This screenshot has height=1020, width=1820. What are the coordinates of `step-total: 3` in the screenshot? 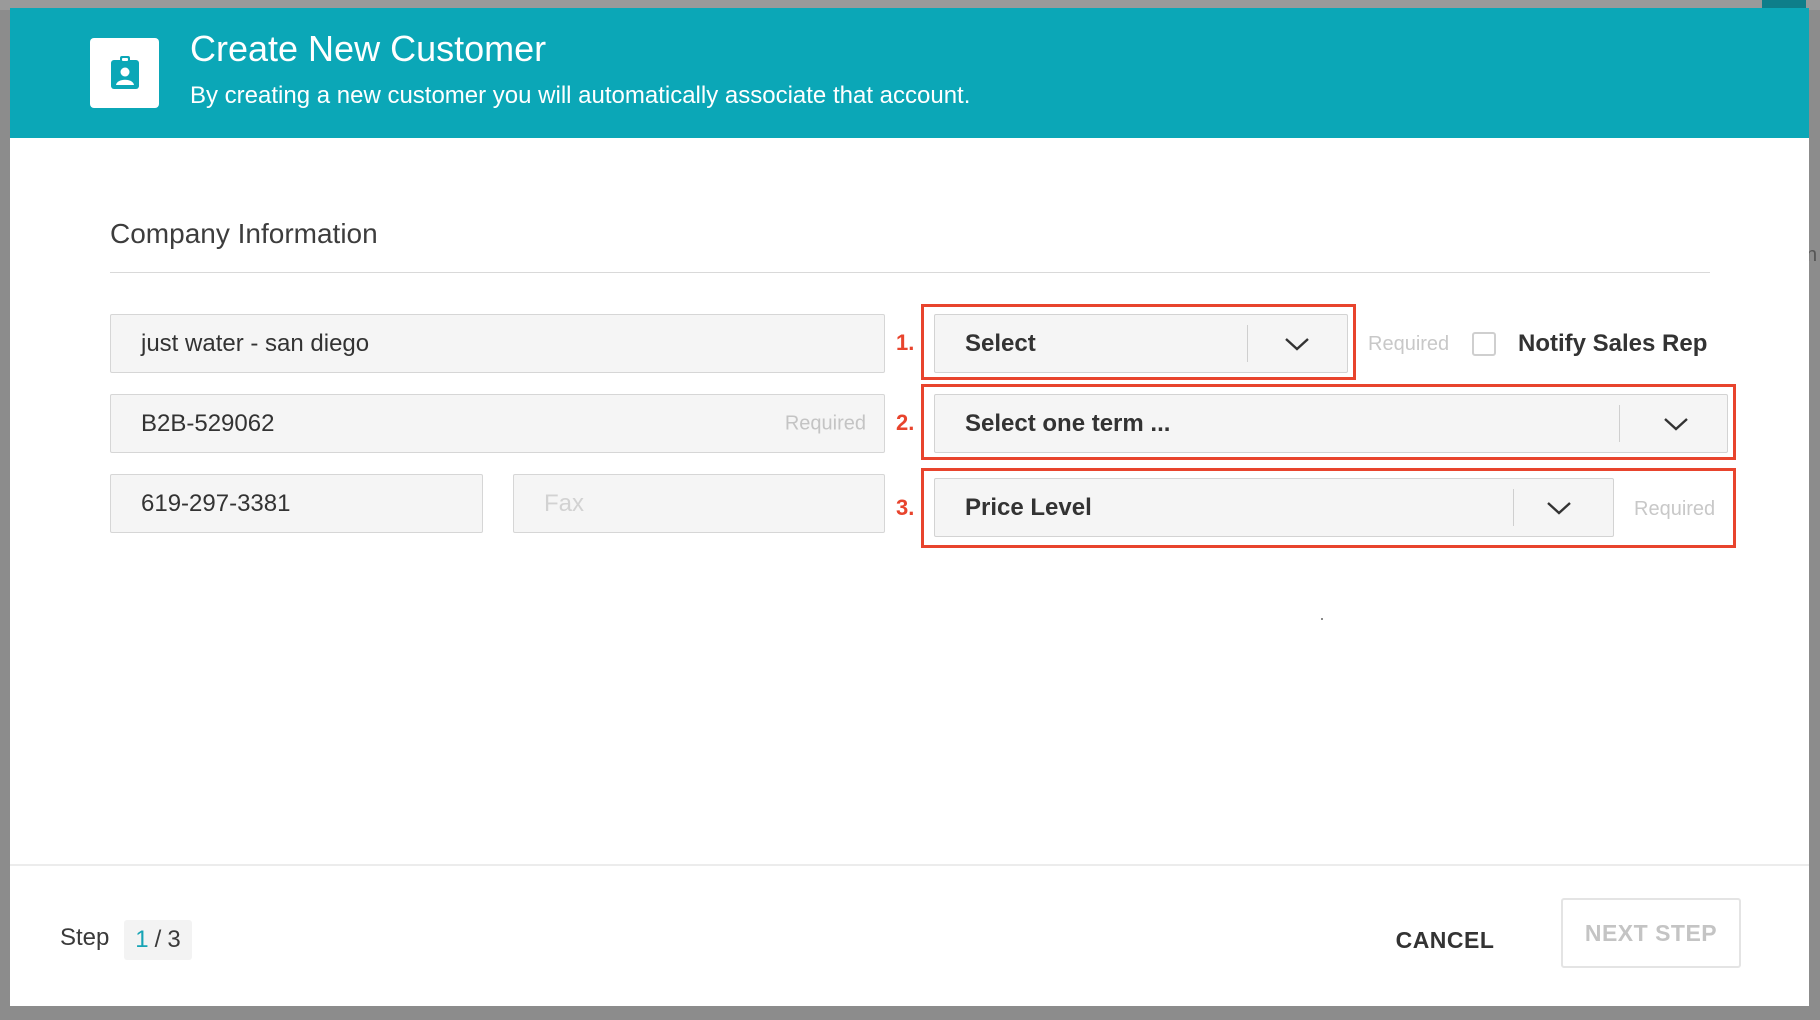 It's located at (174, 939).